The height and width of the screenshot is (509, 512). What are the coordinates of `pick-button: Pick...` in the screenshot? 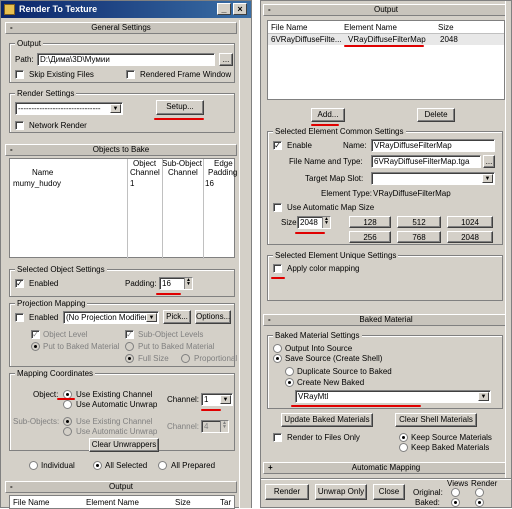 It's located at (177, 317).